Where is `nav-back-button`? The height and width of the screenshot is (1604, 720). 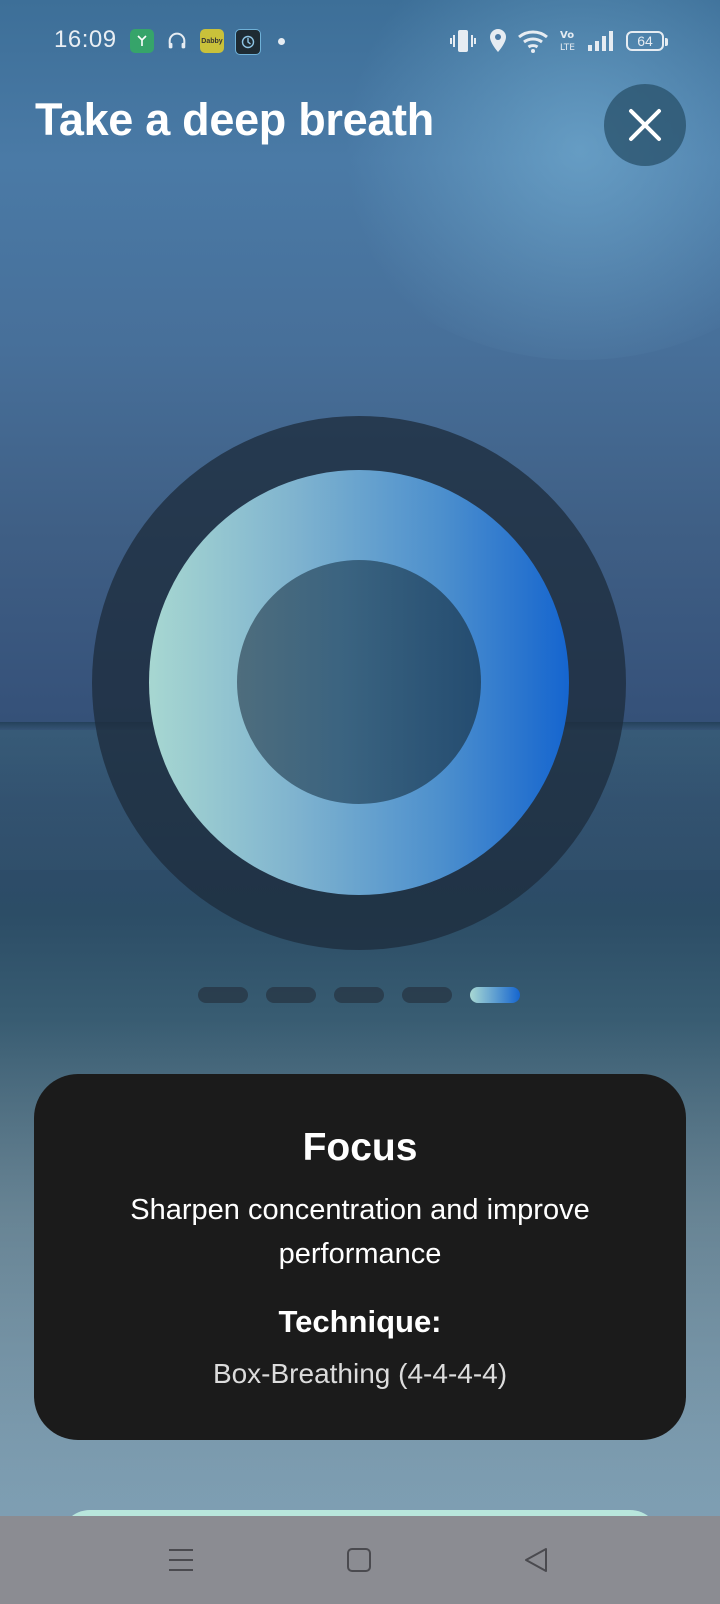 nav-back-button is located at coordinates (536, 1560).